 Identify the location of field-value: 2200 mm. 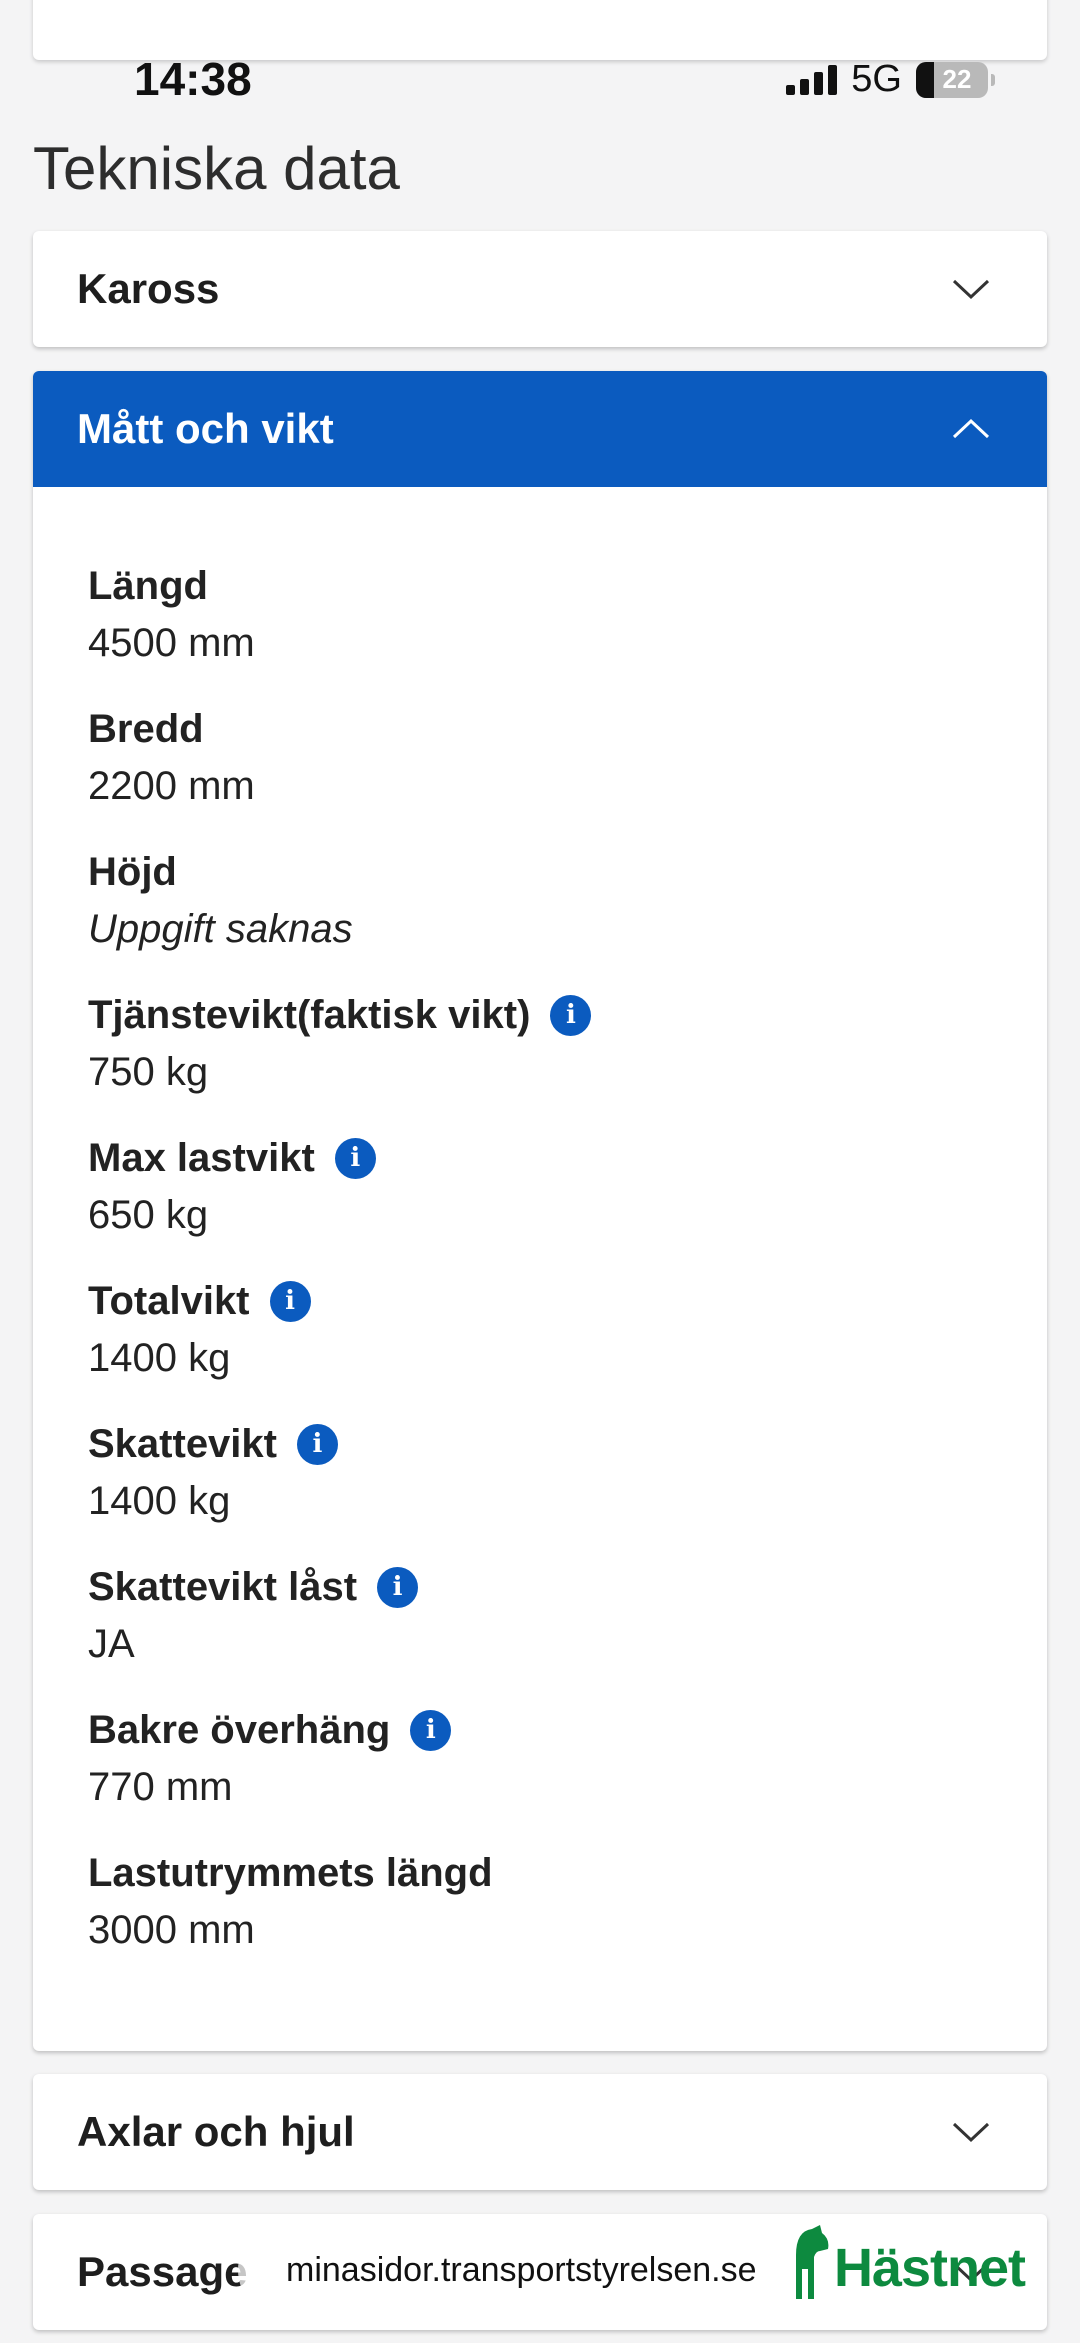
(171, 786).